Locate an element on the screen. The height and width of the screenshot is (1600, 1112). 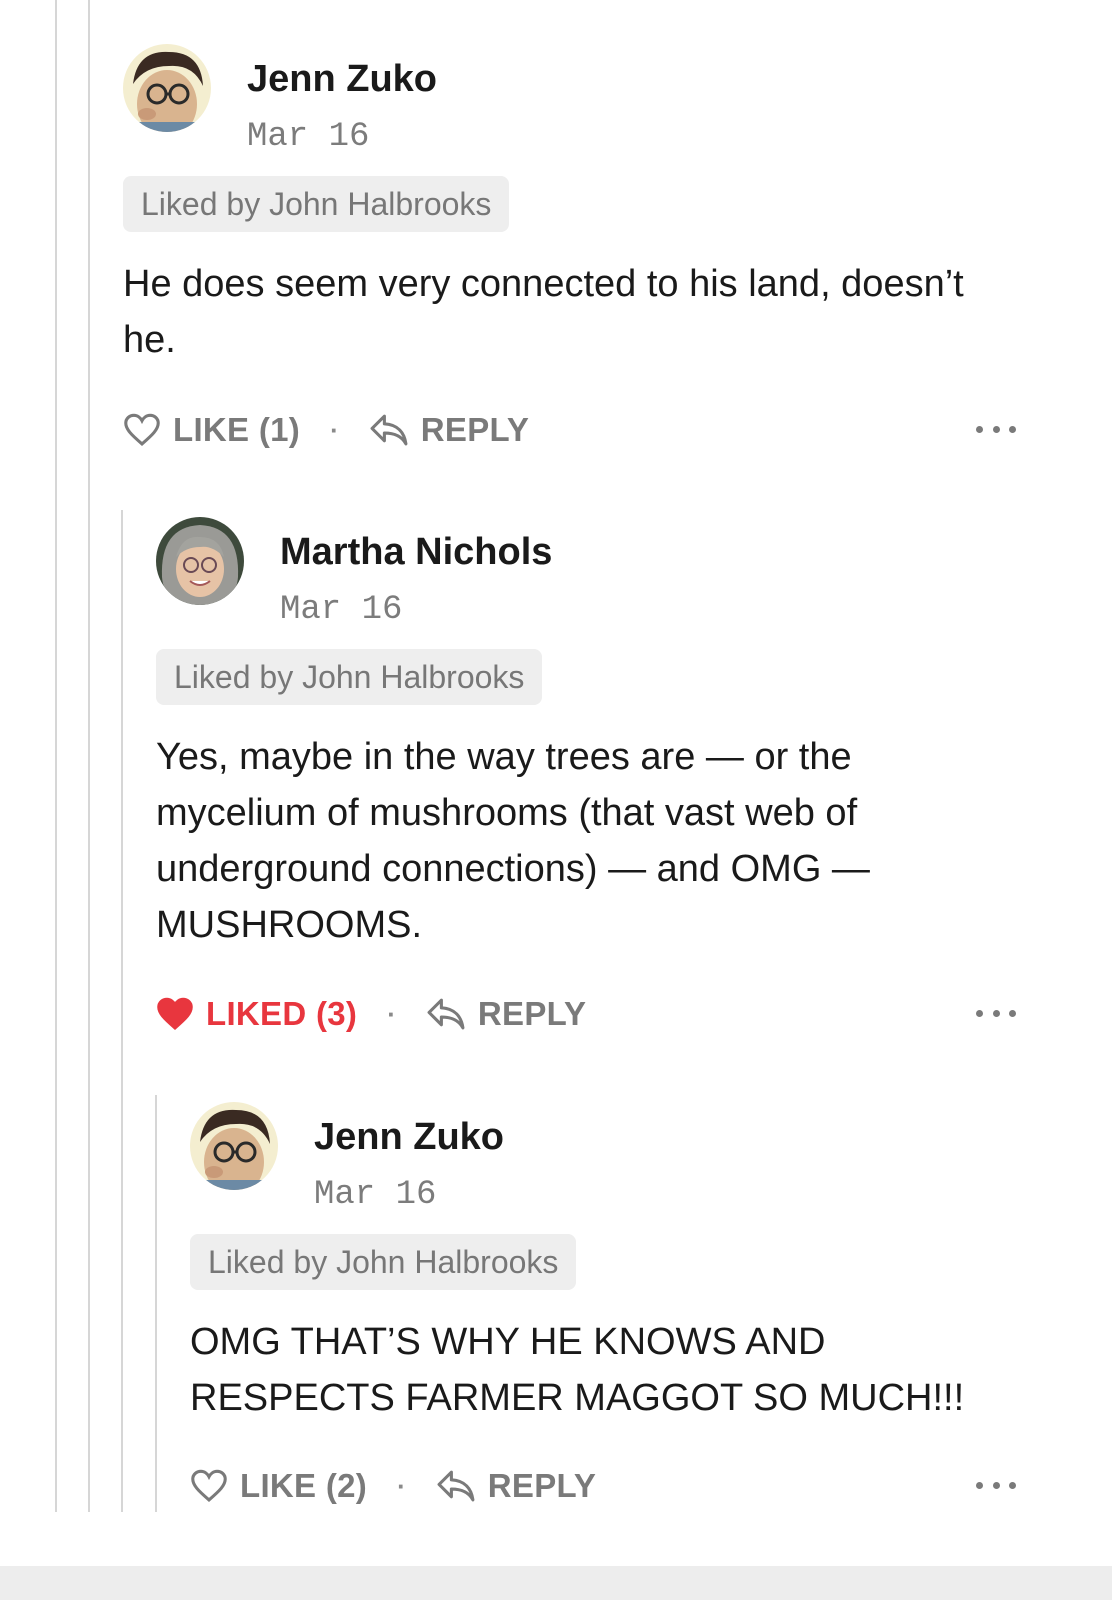
comment-actions: LIKE (1) · REPLY is located at coordinates (326, 430).